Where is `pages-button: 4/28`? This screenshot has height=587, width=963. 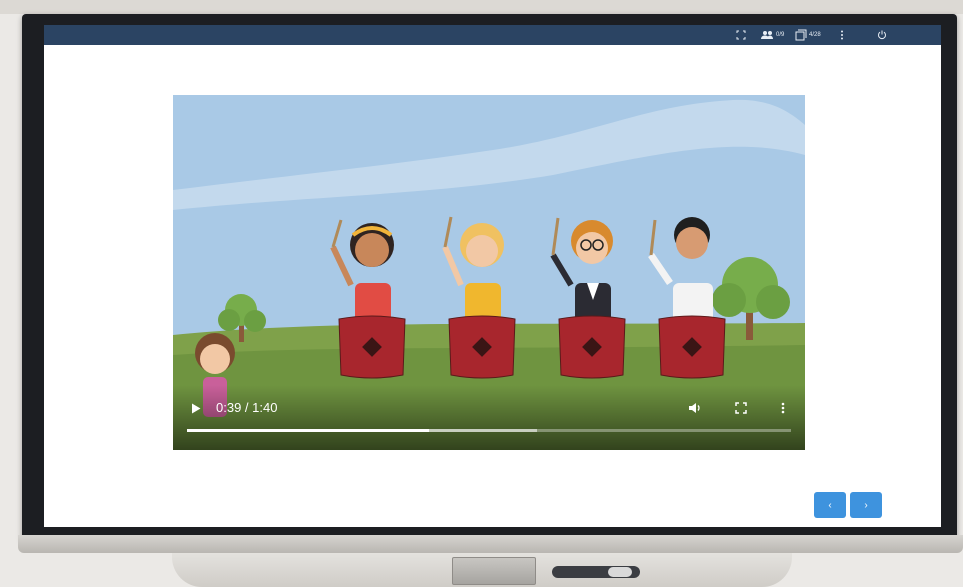 pages-button: 4/28 is located at coordinates (808, 35).